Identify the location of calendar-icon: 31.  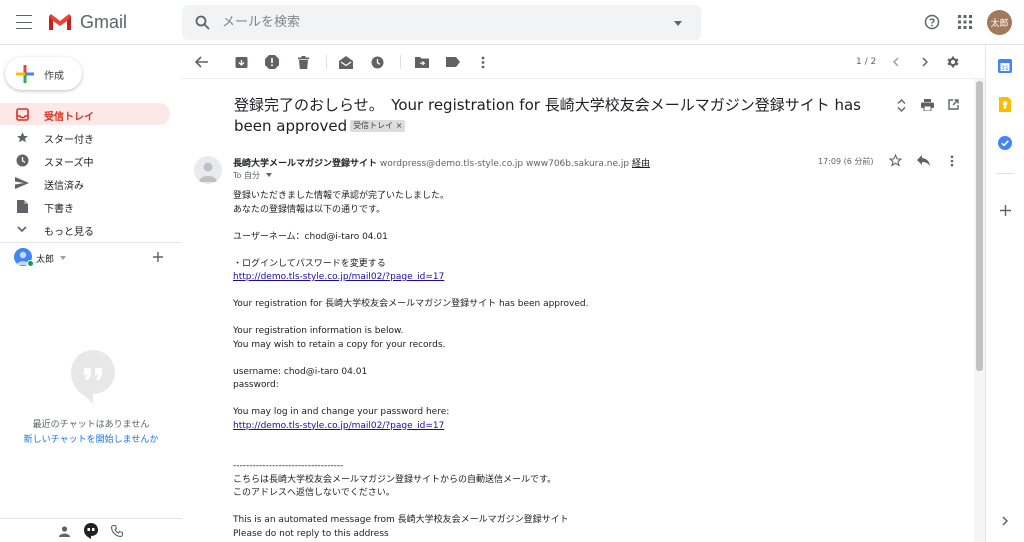
(1005, 66).